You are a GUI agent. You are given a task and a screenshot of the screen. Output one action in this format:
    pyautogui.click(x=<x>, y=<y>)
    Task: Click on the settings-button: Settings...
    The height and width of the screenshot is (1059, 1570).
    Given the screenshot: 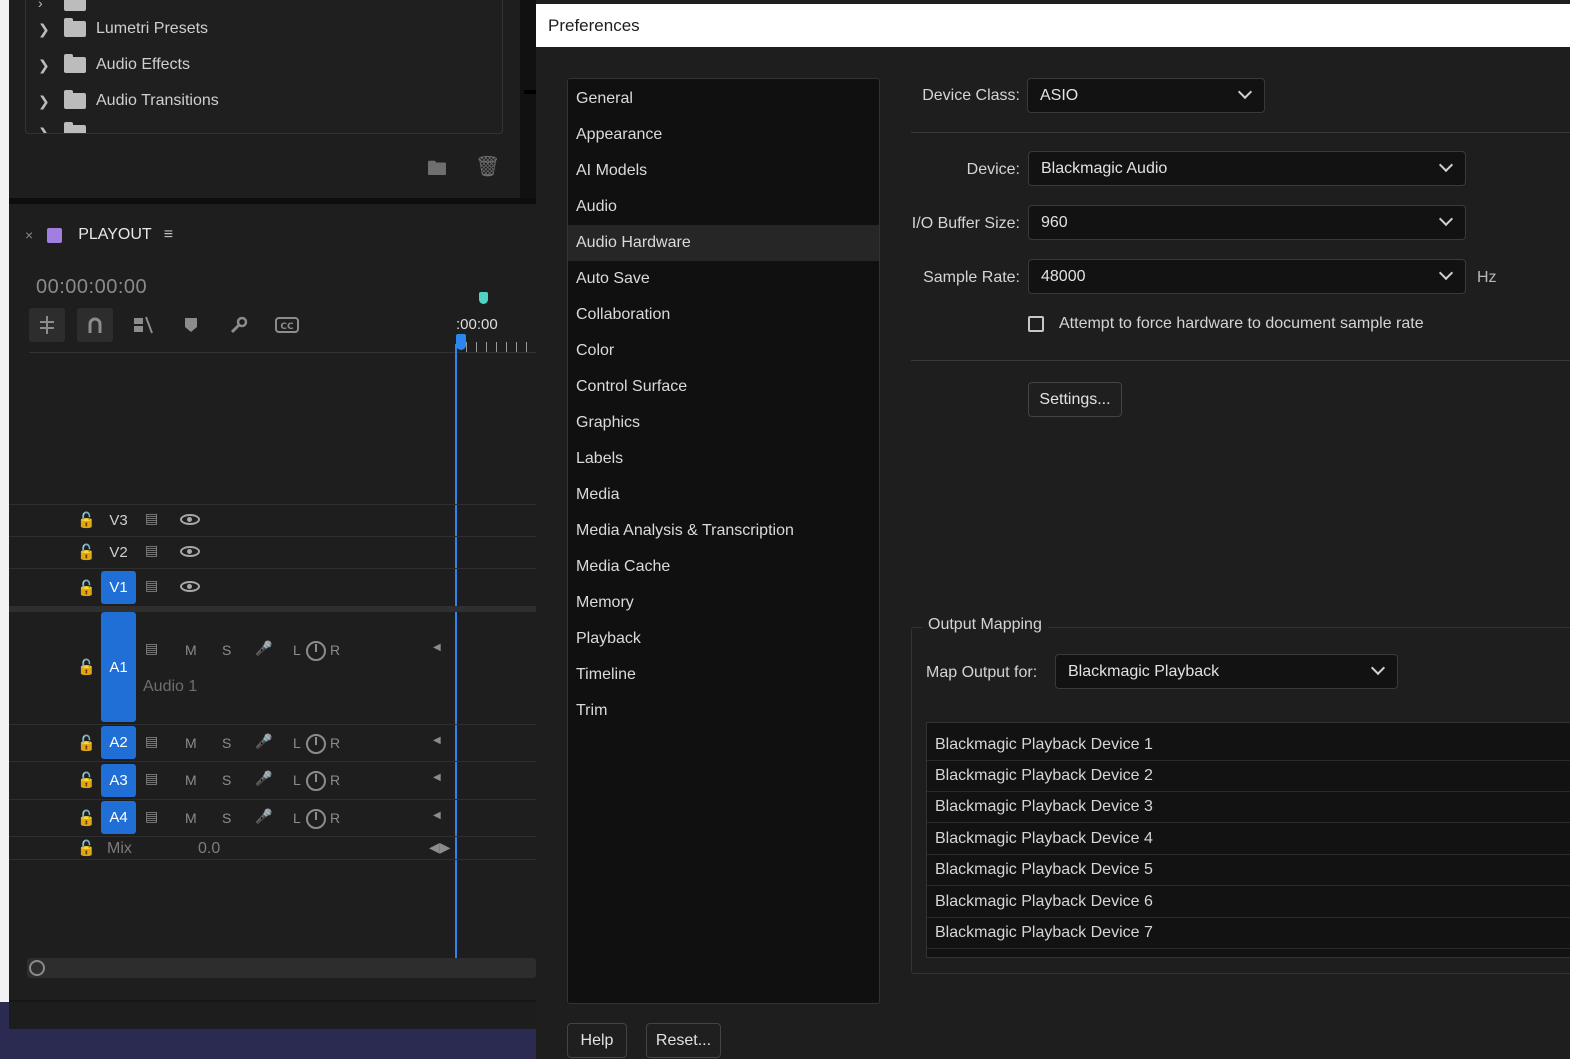 What is the action you would take?
    pyautogui.click(x=1075, y=399)
    